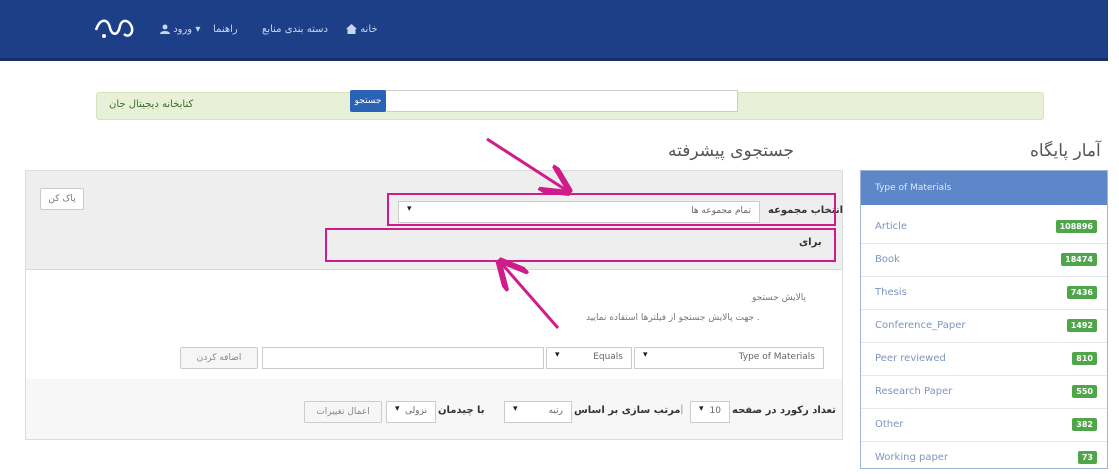 This screenshot has height=474, width=1119. Describe the element at coordinates (1081, 292) in the screenshot. I see `count-badge: 7436` at that location.